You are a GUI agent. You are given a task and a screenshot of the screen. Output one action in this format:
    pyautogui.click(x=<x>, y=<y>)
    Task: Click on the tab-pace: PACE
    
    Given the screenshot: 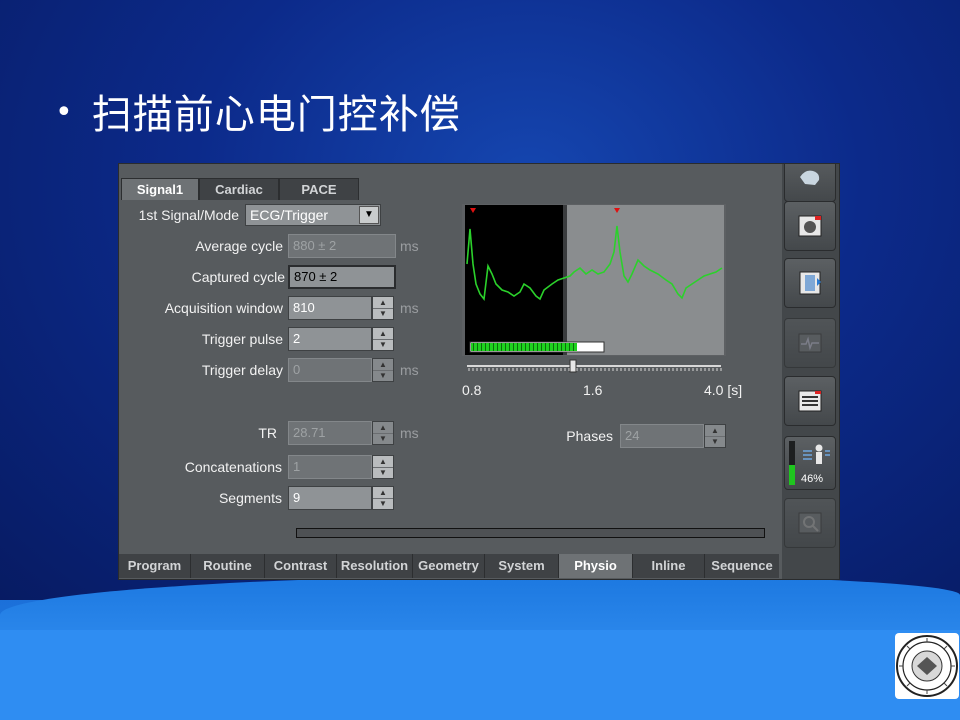 What is the action you would take?
    pyautogui.click(x=319, y=189)
    